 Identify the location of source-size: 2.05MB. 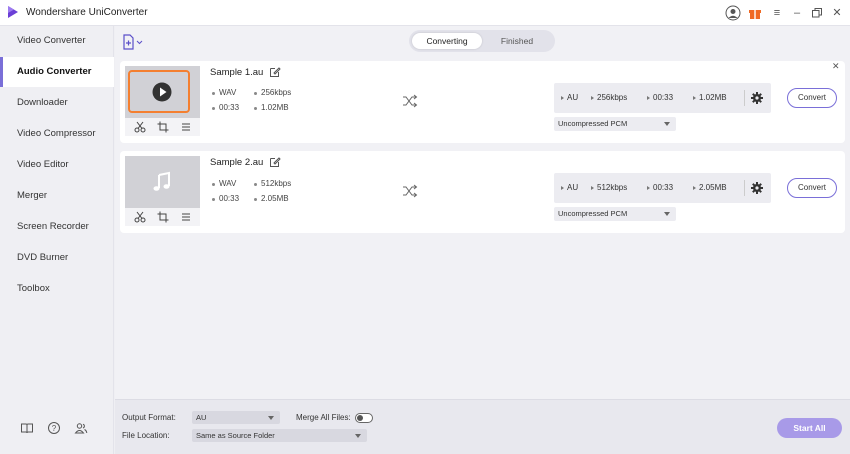
(275, 198).